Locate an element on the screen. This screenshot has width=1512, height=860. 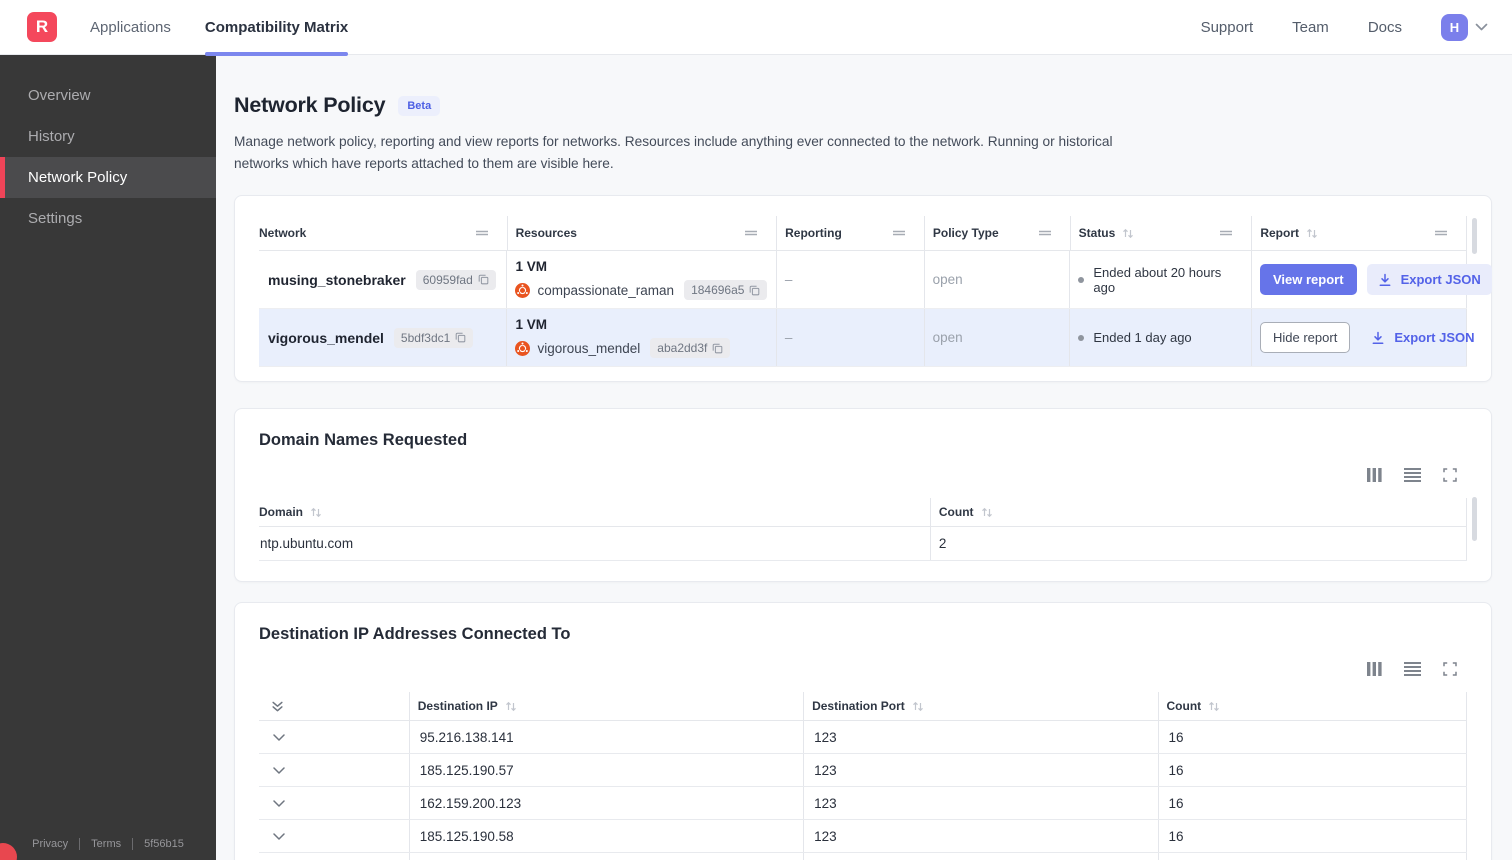
domain-row: ntp.ubuntu.com 2 is located at coordinates (863, 544).